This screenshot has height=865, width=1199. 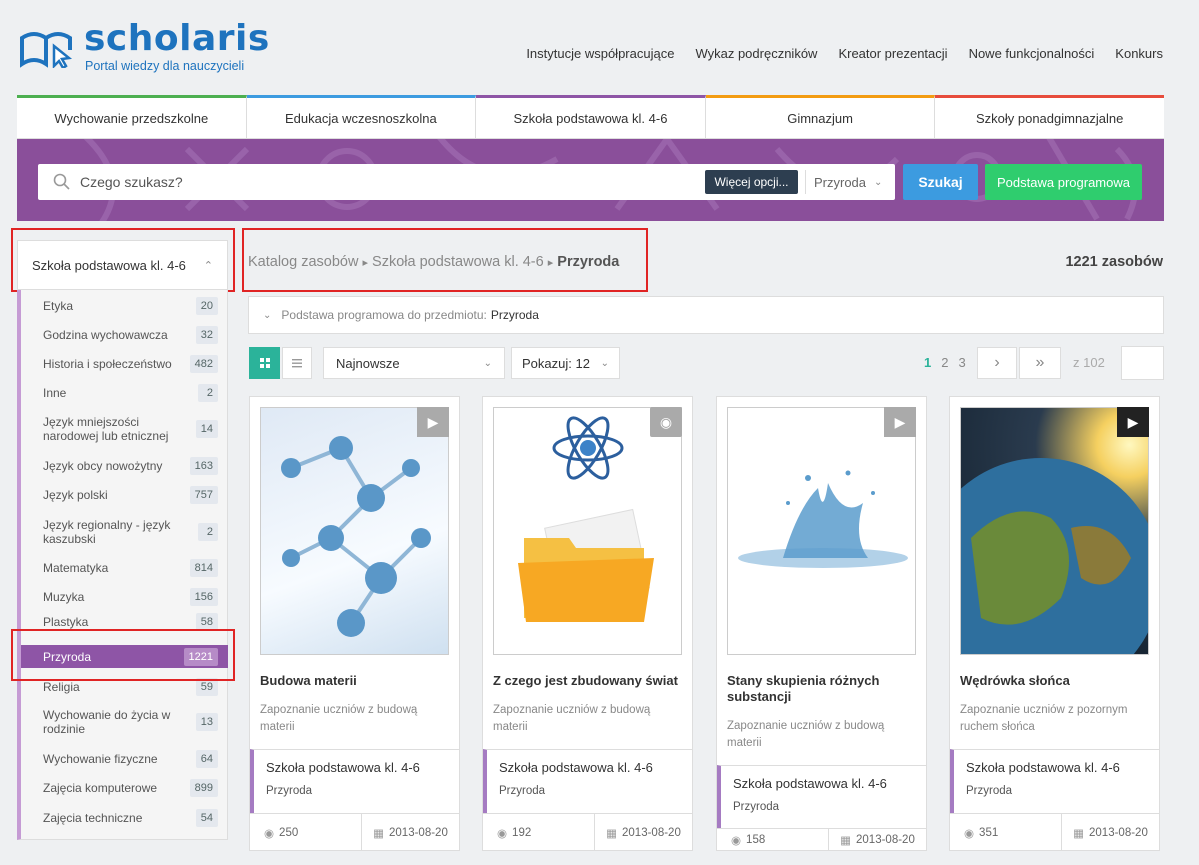 What do you see at coordinates (840, 182) in the screenshot?
I see `subject-select-value: Przyroda` at bounding box center [840, 182].